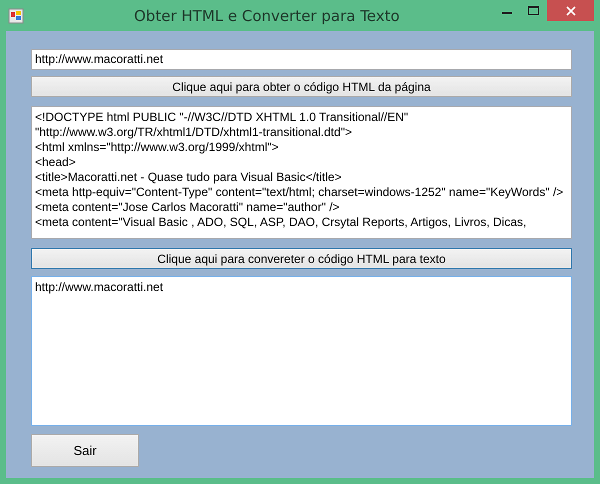  What do you see at coordinates (301, 59) in the screenshot?
I see `url-field: http://www.macoratti.net` at bounding box center [301, 59].